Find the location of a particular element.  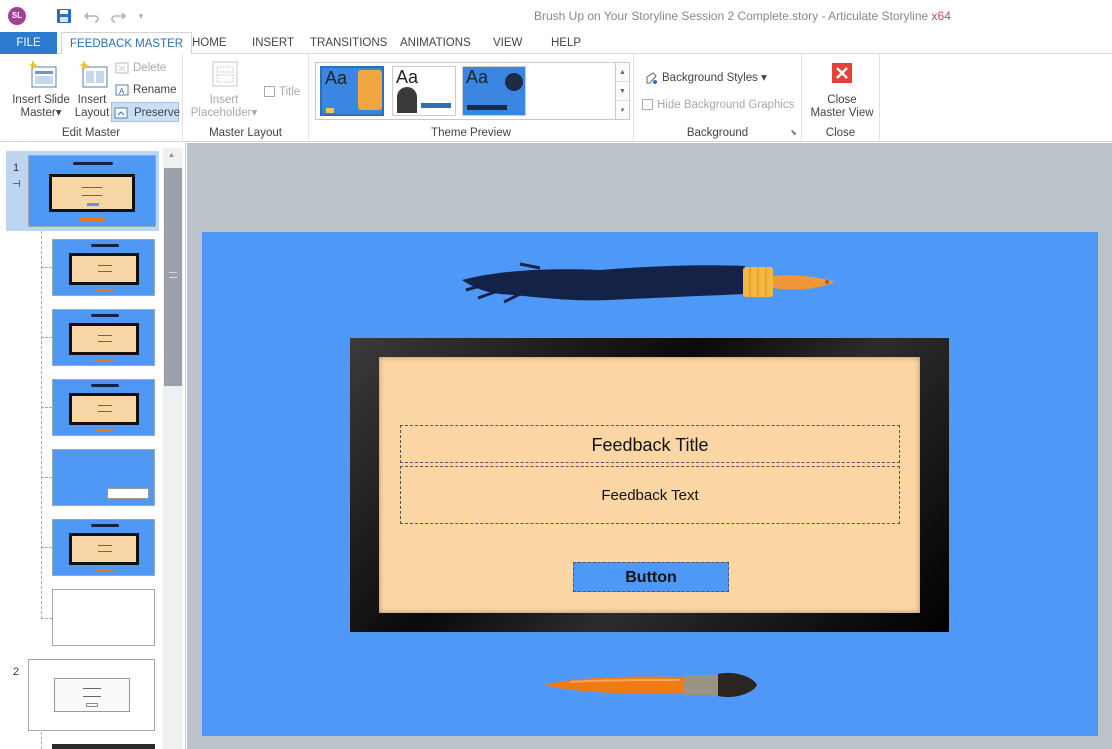

feedback-button: Button is located at coordinates (651, 577).